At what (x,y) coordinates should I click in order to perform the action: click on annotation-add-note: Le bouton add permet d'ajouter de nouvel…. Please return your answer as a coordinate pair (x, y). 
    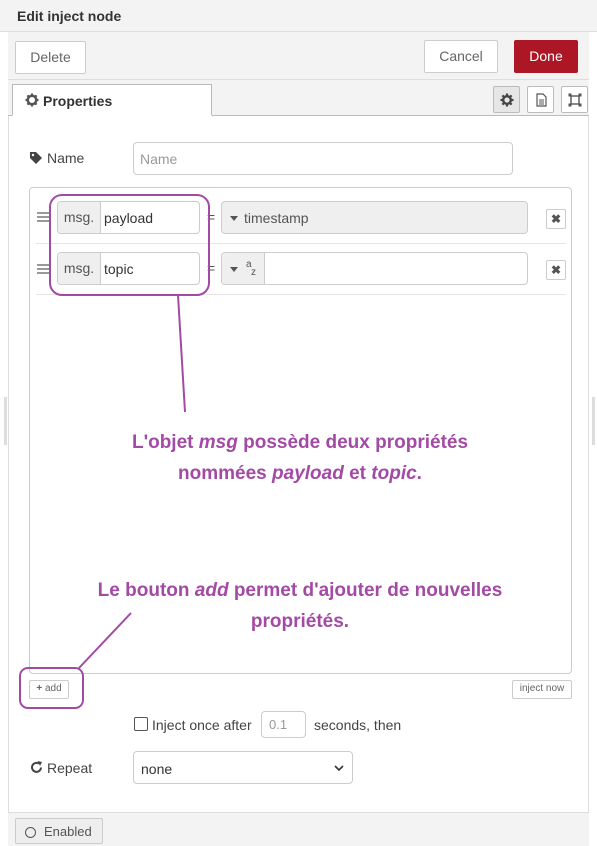
    Looking at the image, I should click on (300, 606).